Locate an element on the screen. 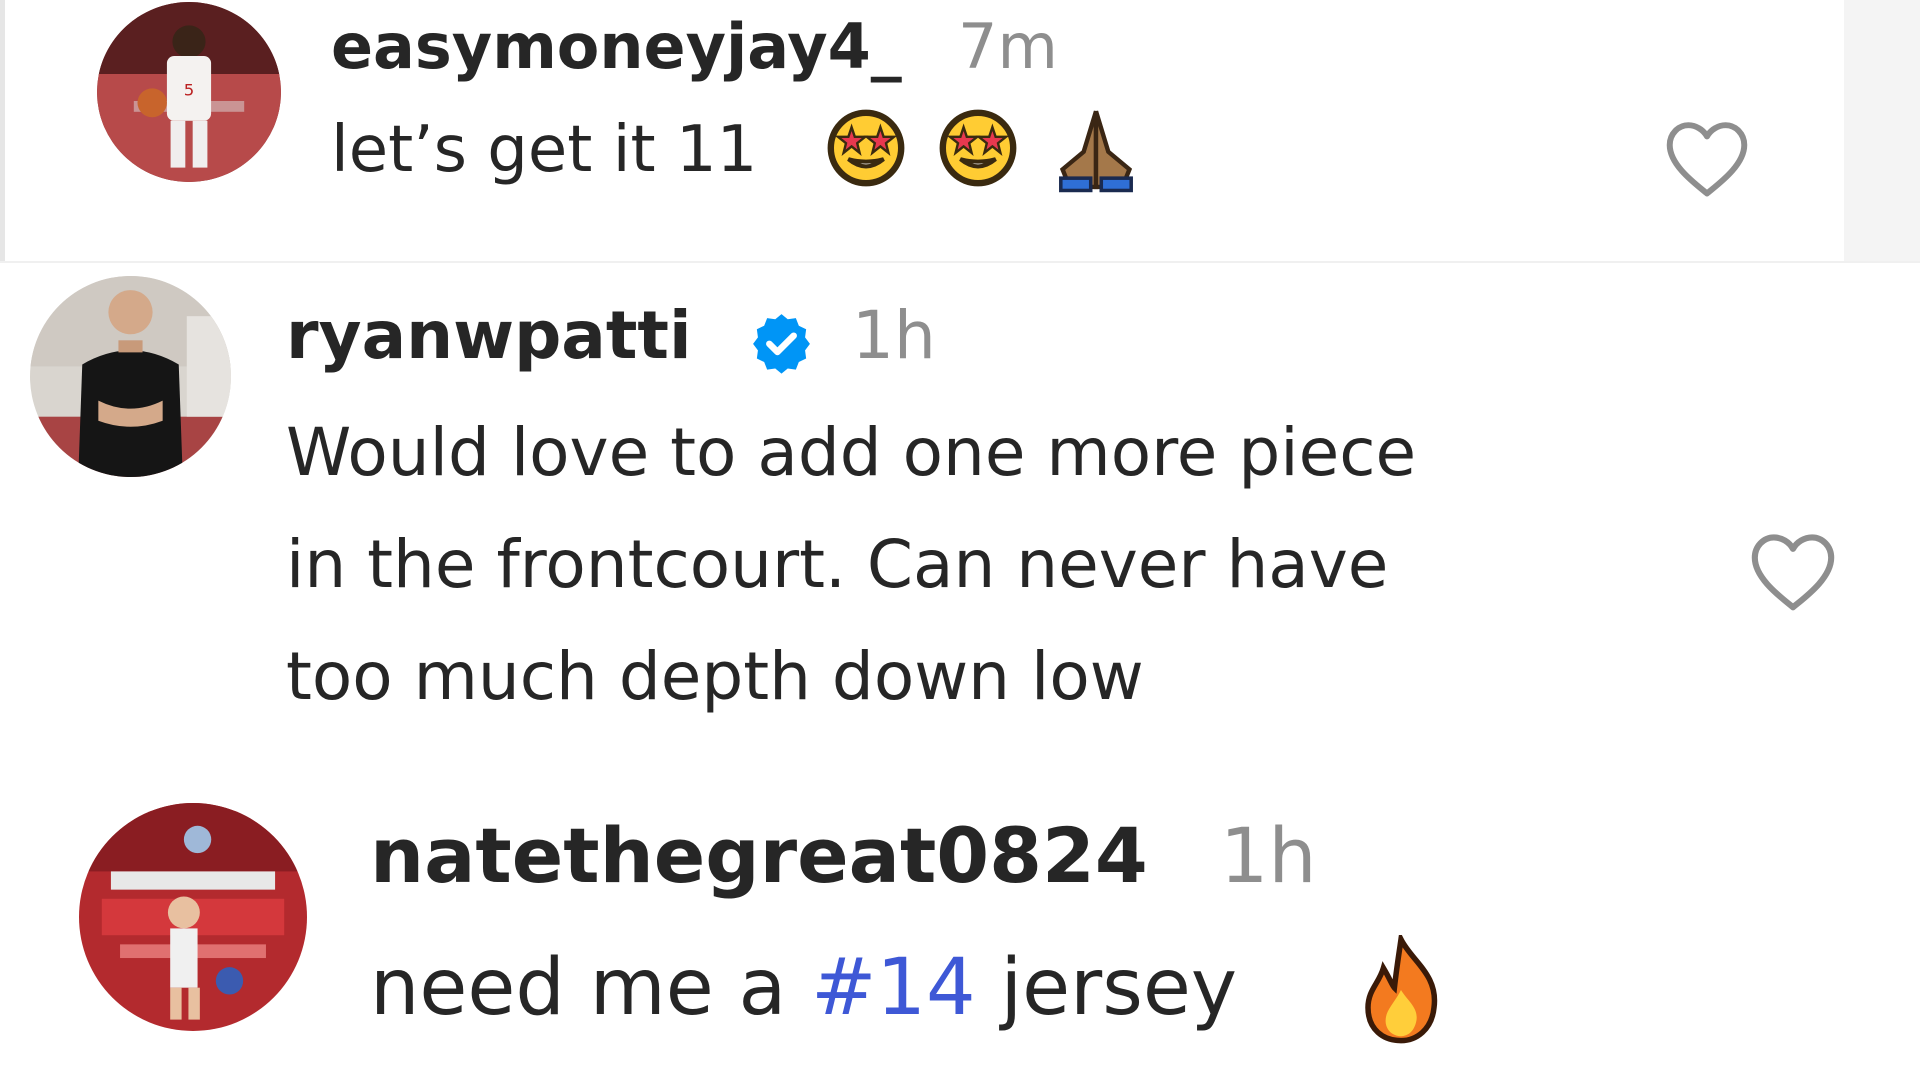 This screenshot has width=1920, height=1080. avatar: 5 is located at coordinates (189, 92).